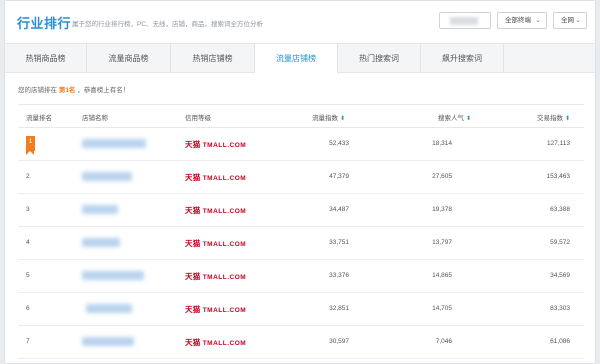 Image resolution: width=600 pixels, height=364 pixels. Describe the element at coordinates (95, 118) in the screenshot. I see `column-store-name: 店铺名称` at that location.